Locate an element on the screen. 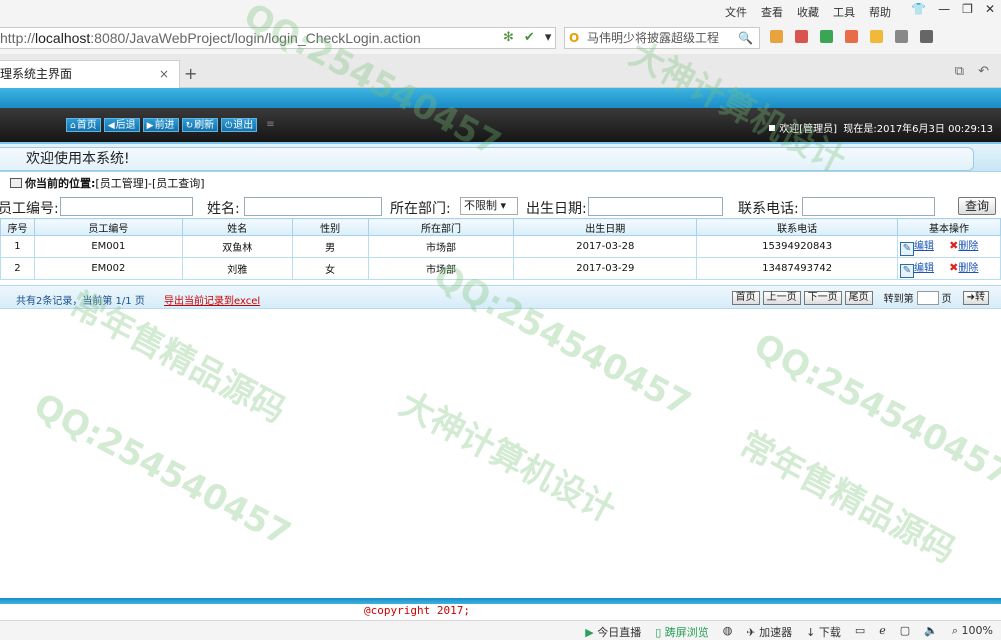  apps-icon is located at coordinates (776, 36).